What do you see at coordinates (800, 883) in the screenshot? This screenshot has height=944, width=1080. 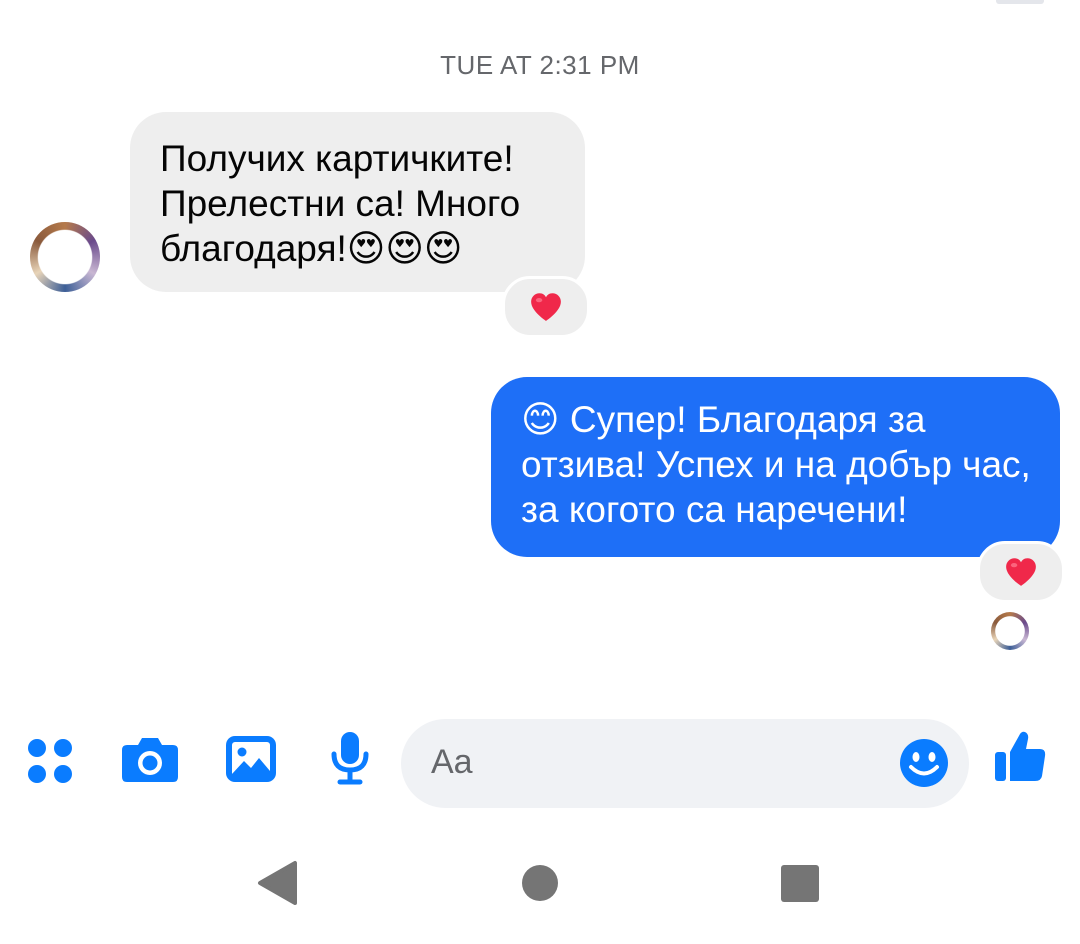 I see `recents-icon` at bounding box center [800, 883].